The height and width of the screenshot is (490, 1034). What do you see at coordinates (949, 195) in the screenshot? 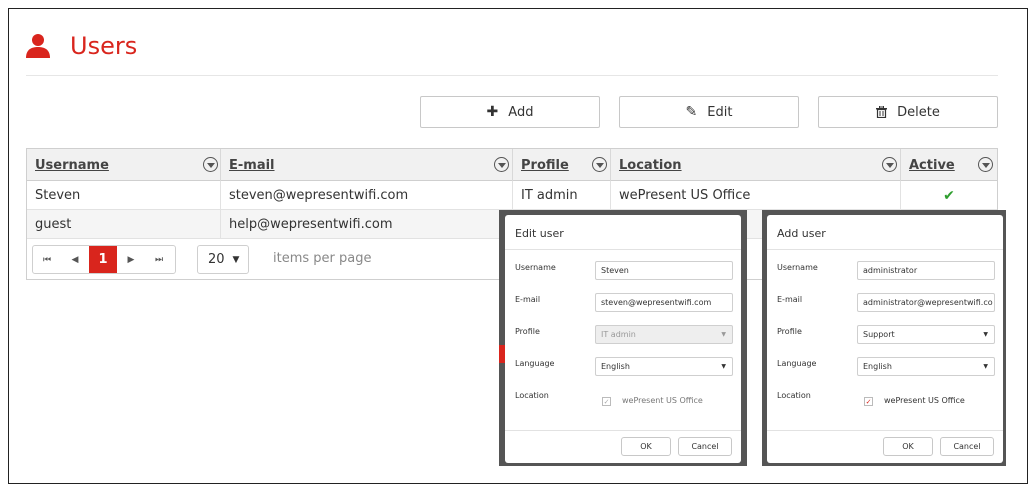
I see `active-check-icon: ✔` at bounding box center [949, 195].